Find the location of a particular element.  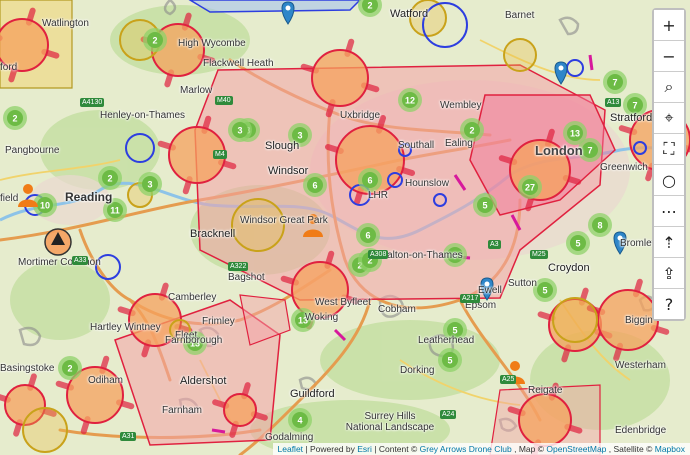

cluster-24: 8 is located at coordinates (600, 225).